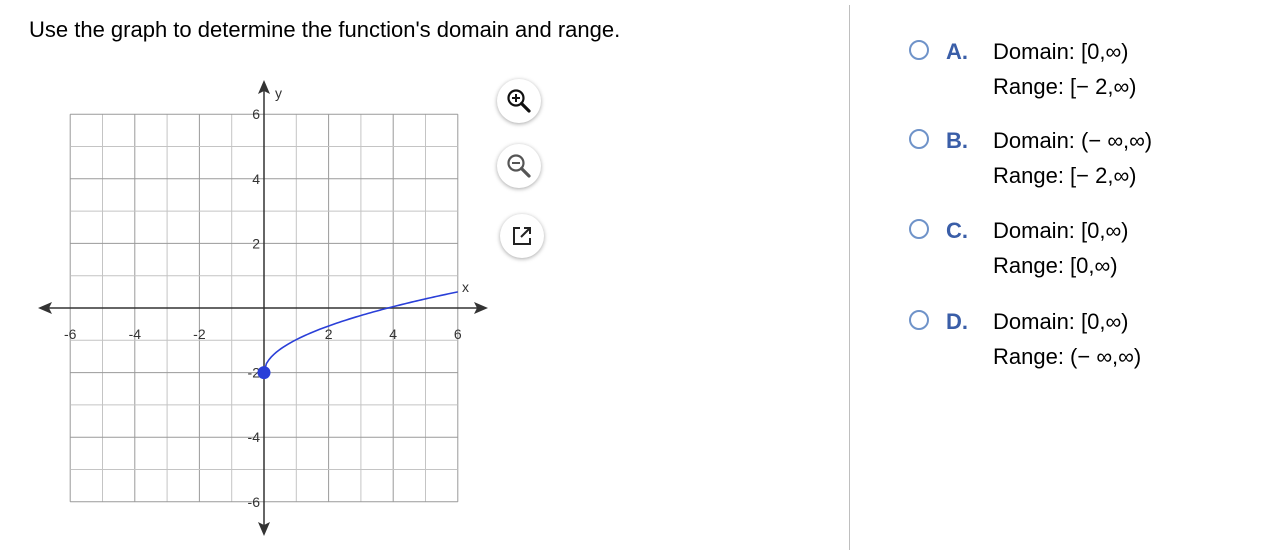 Image resolution: width=1284 pixels, height=550 pixels. Describe the element at coordinates (256, 179) in the screenshot. I see `y-tick-label: 4` at that location.